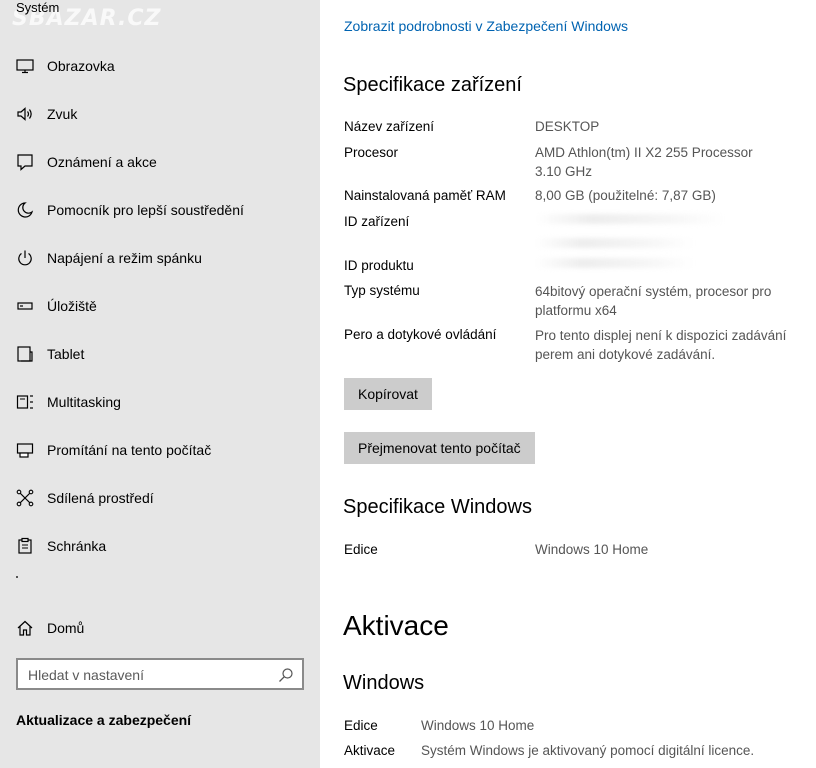 The width and height of the screenshot is (816, 768). Describe the element at coordinates (129, 450) in the screenshot. I see `sidebar-item-label: Promítání na tento počítač` at that location.